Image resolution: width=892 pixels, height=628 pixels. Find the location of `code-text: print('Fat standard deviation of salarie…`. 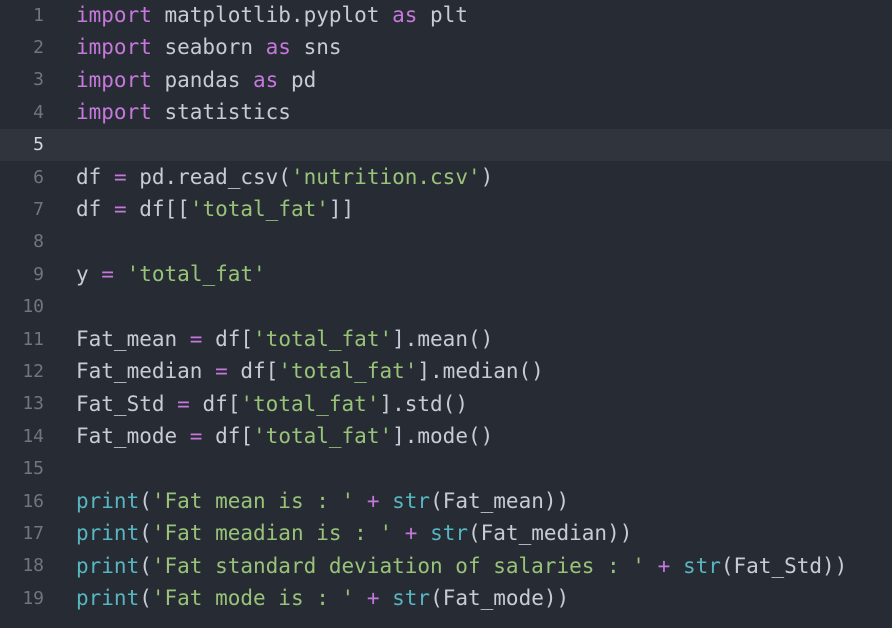

code-text: print('Fat standard deviation of salarie… is located at coordinates (477, 566).